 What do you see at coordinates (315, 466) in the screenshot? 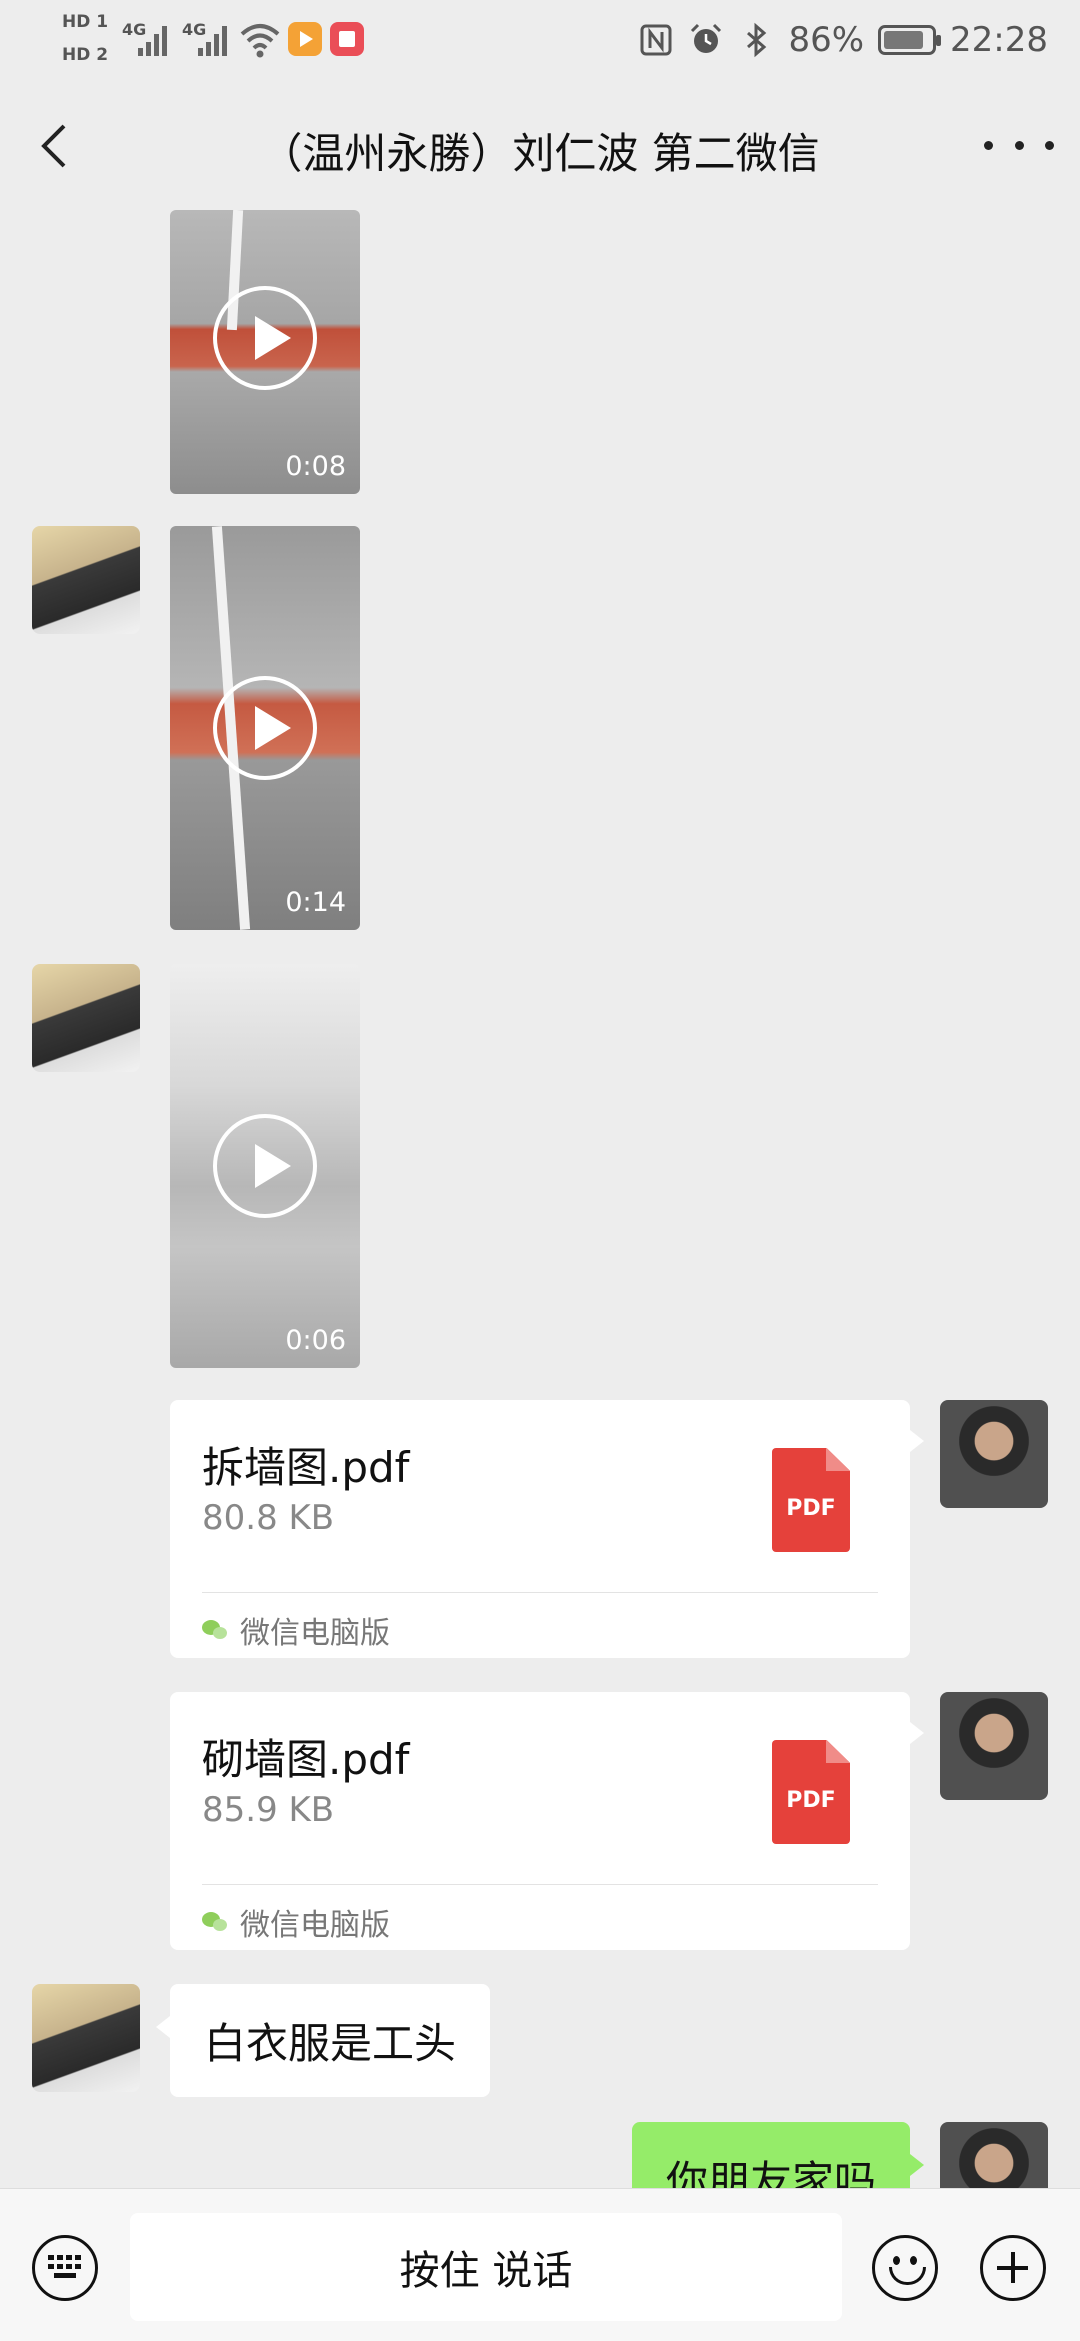
I see `video-duration: 0:08` at bounding box center [315, 466].